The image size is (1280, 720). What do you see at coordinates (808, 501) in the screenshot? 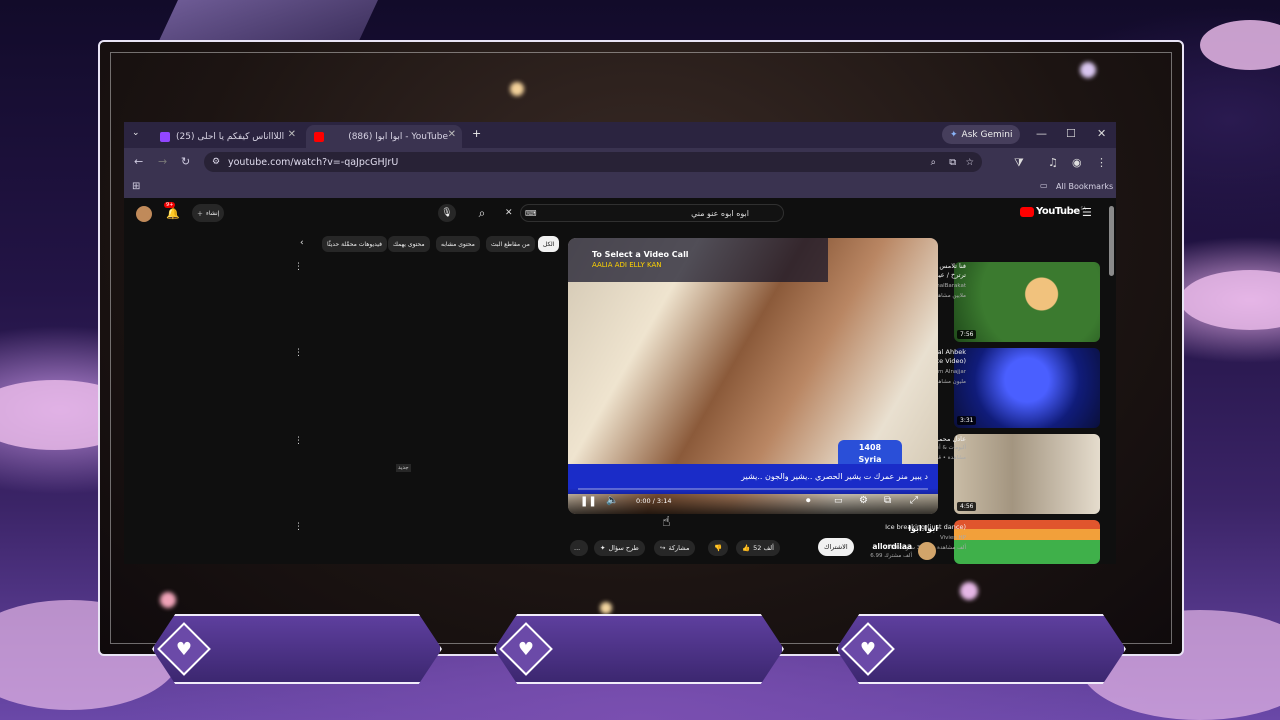
I see `autoplay-icon: ⏺` at bounding box center [808, 501].